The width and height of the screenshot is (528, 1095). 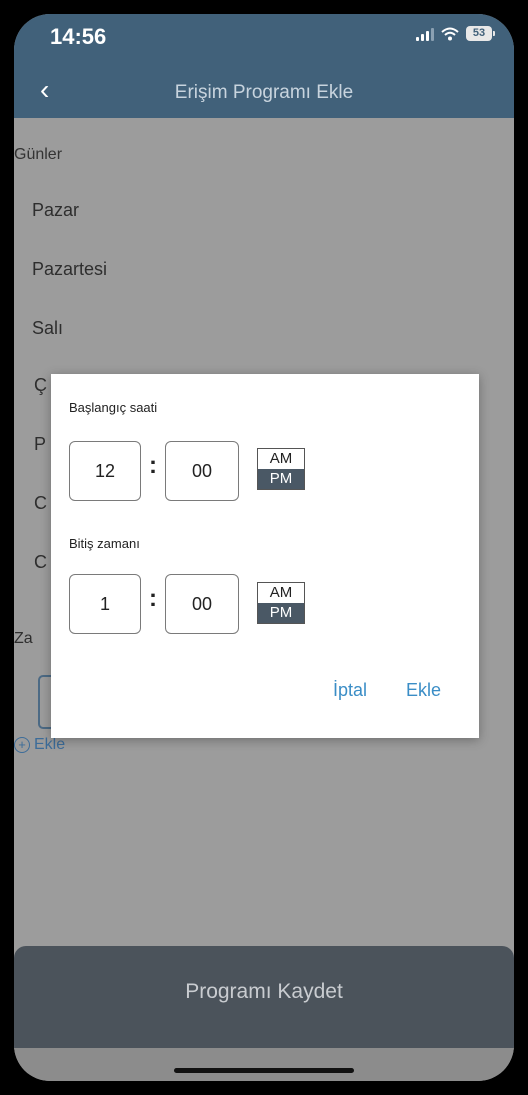 What do you see at coordinates (69, 269) in the screenshot?
I see `day-item-pazartesi: Pazartesi` at bounding box center [69, 269].